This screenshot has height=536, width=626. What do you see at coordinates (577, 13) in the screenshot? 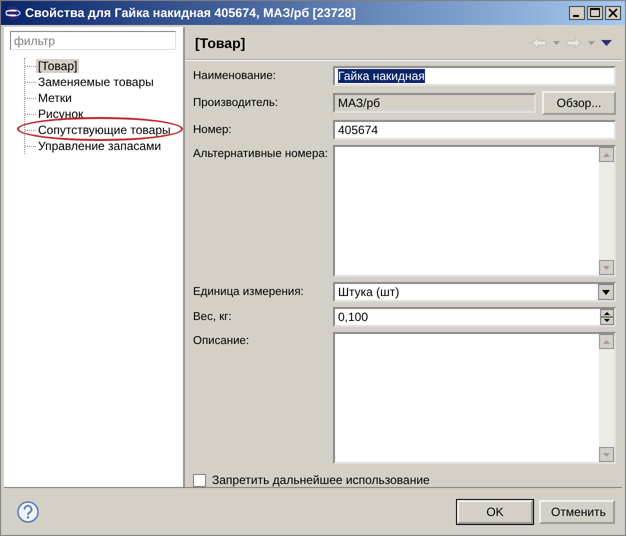
I see `minimize-button` at bounding box center [577, 13].